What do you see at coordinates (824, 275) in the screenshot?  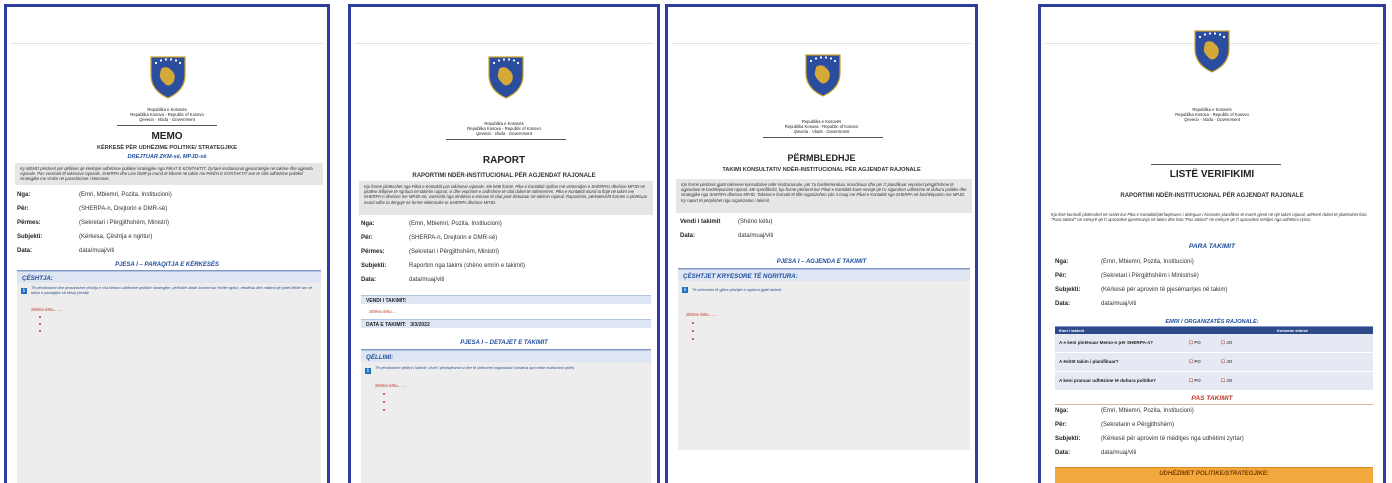 I see `panel-title: ÇËSHTJET KRYESORE TË NGRITURA:` at bounding box center [824, 275].